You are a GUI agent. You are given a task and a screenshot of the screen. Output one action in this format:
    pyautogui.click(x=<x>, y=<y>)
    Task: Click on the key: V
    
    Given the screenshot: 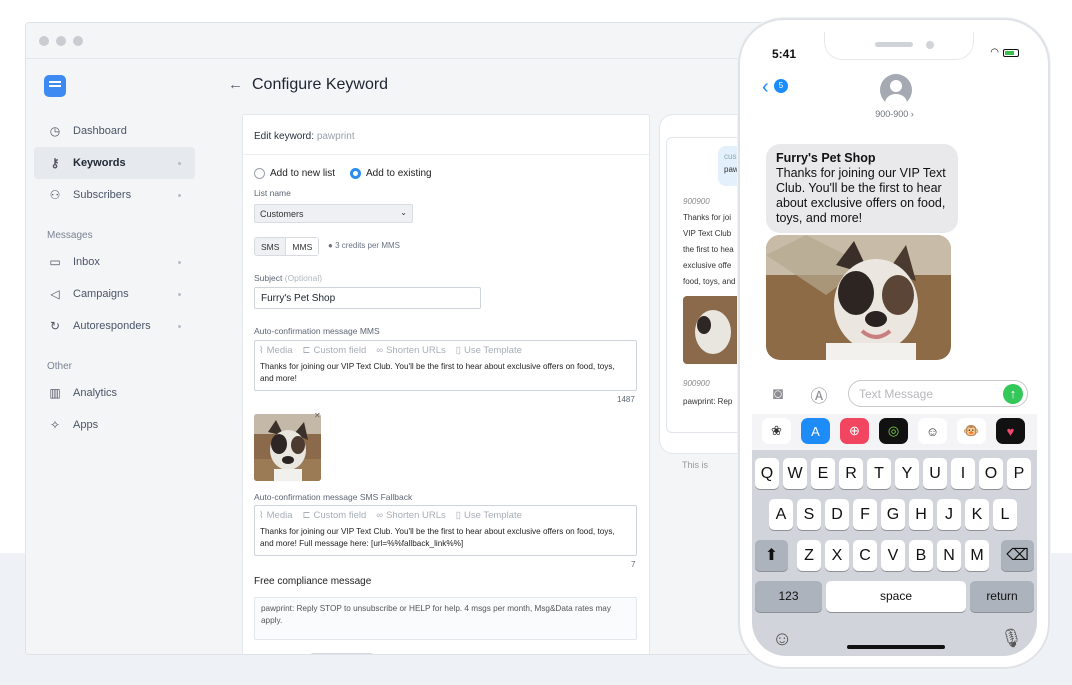 What is the action you would take?
    pyautogui.click(x=893, y=555)
    